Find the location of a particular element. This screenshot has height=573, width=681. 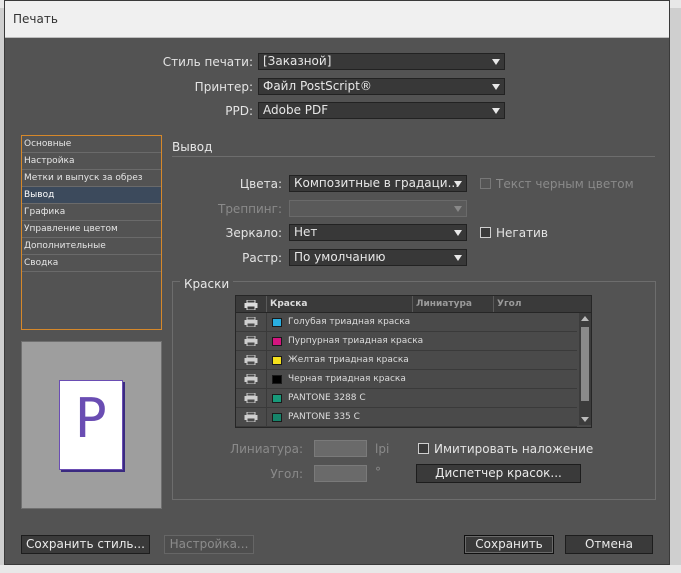

angle-label: Угол: is located at coordinates (286, 474).